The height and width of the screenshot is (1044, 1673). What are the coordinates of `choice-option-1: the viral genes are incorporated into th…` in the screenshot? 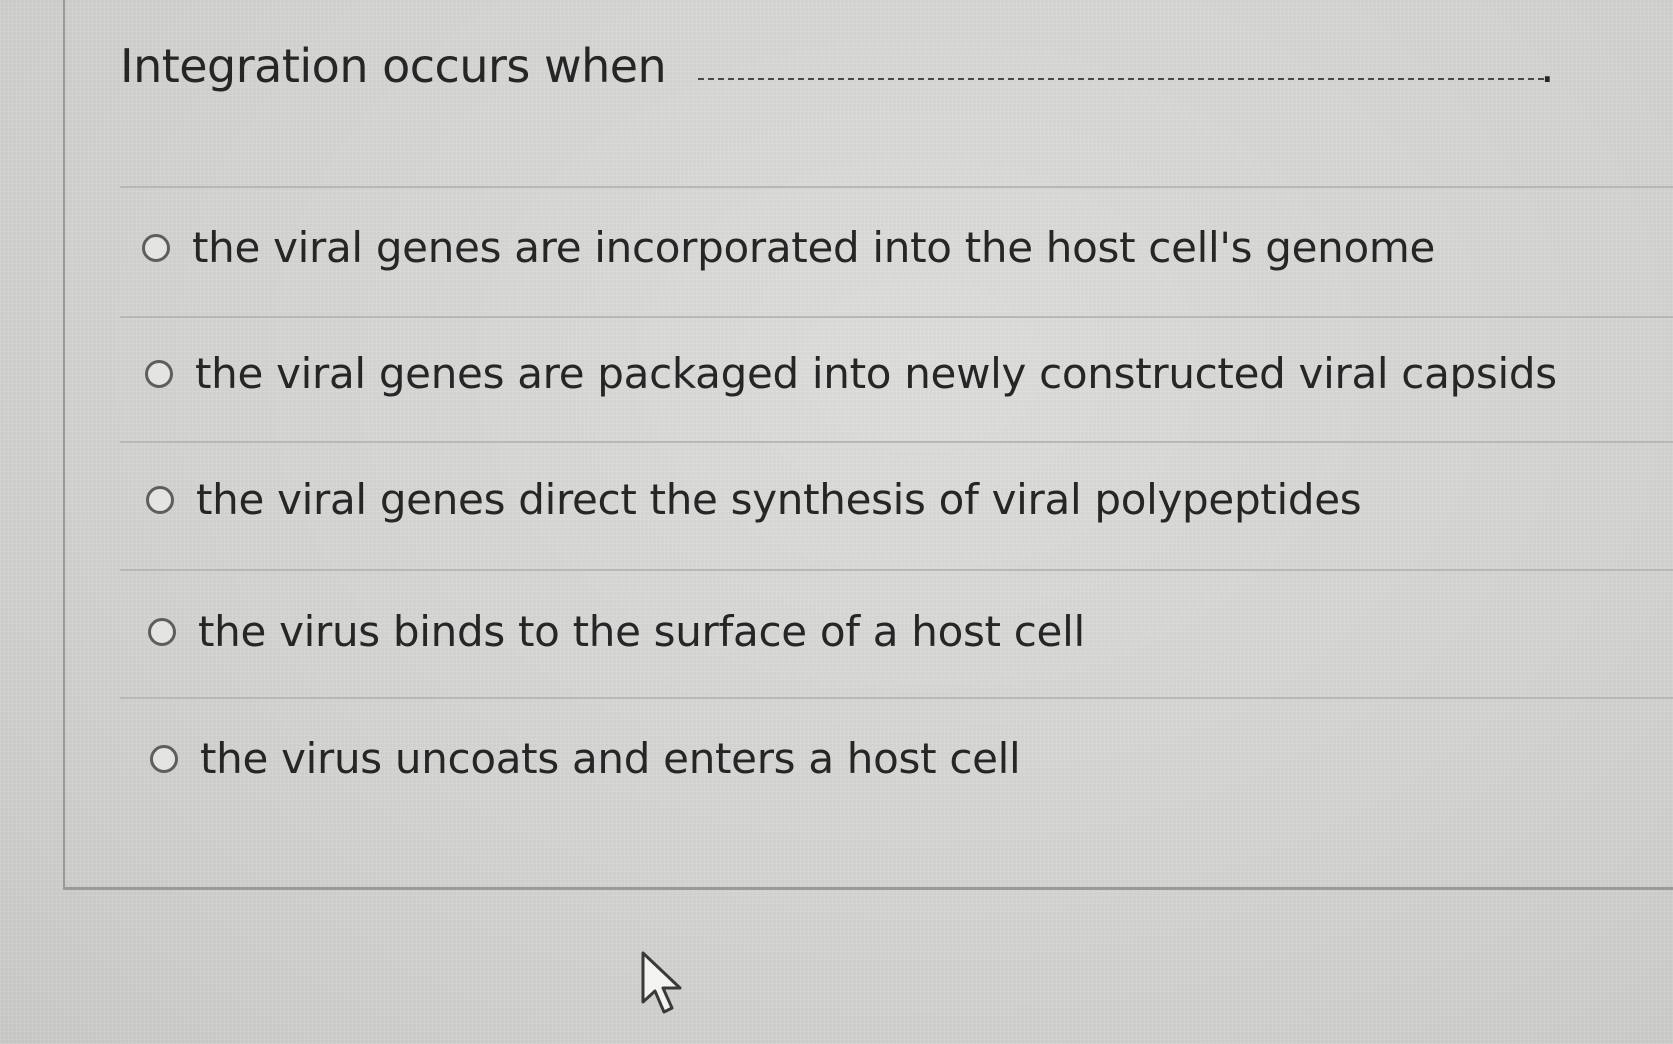 It's located at (788, 248).